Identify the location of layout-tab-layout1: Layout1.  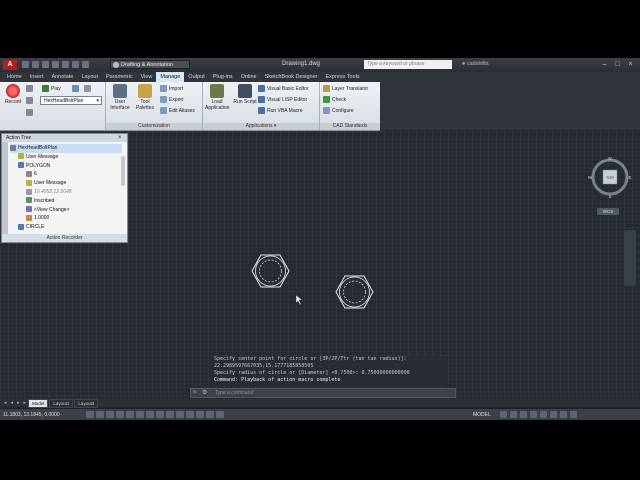
(61, 403).